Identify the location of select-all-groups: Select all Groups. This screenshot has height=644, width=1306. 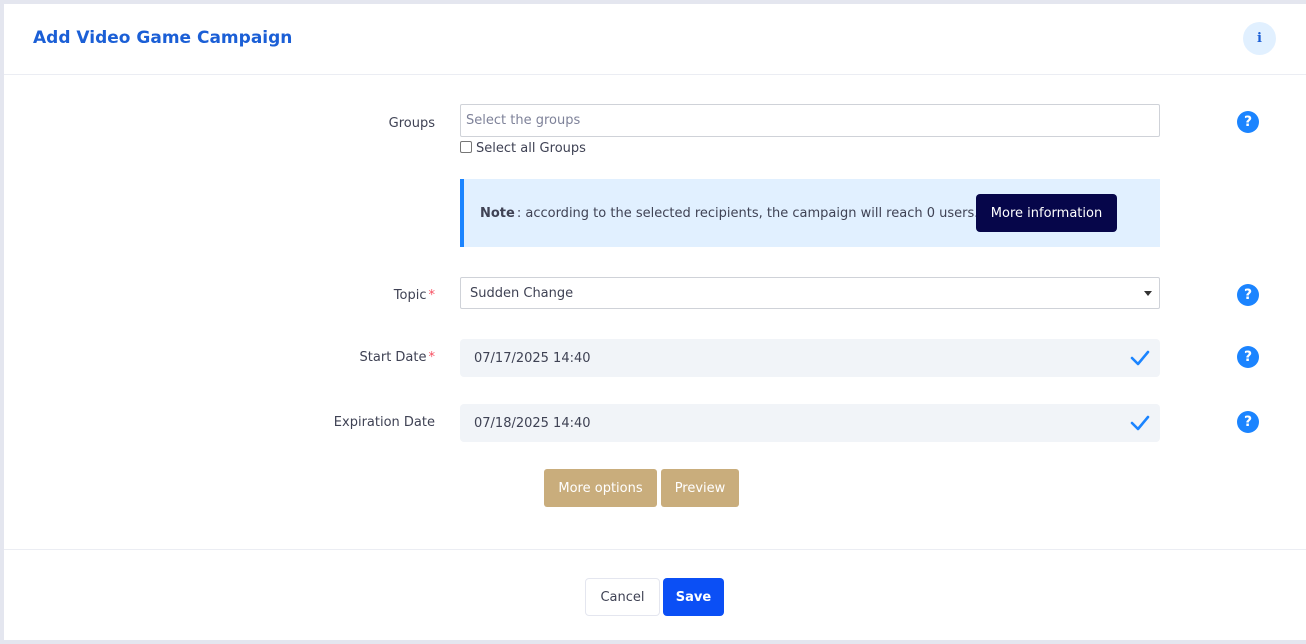
(523, 148).